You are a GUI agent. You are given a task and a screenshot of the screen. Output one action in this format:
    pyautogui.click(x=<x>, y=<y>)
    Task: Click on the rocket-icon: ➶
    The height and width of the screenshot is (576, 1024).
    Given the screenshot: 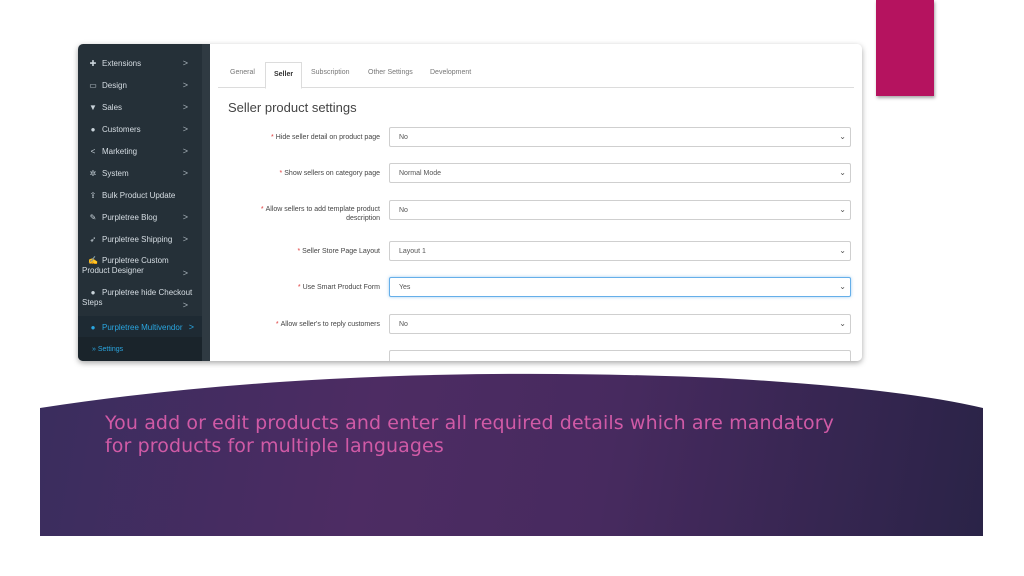 What is the action you would take?
    pyautogui.click(x=93, y=239)
    